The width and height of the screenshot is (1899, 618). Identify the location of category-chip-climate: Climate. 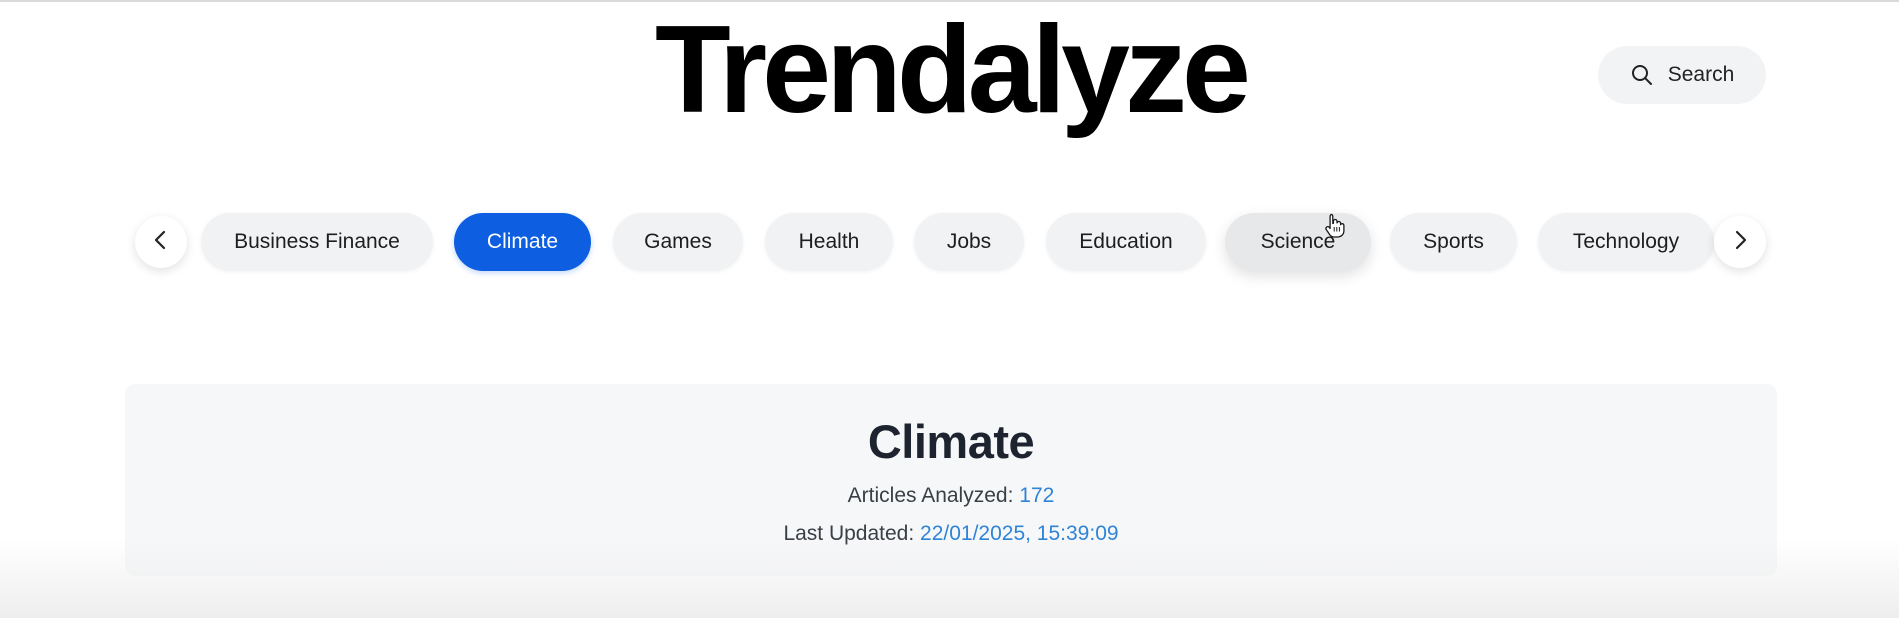
(522, 242).